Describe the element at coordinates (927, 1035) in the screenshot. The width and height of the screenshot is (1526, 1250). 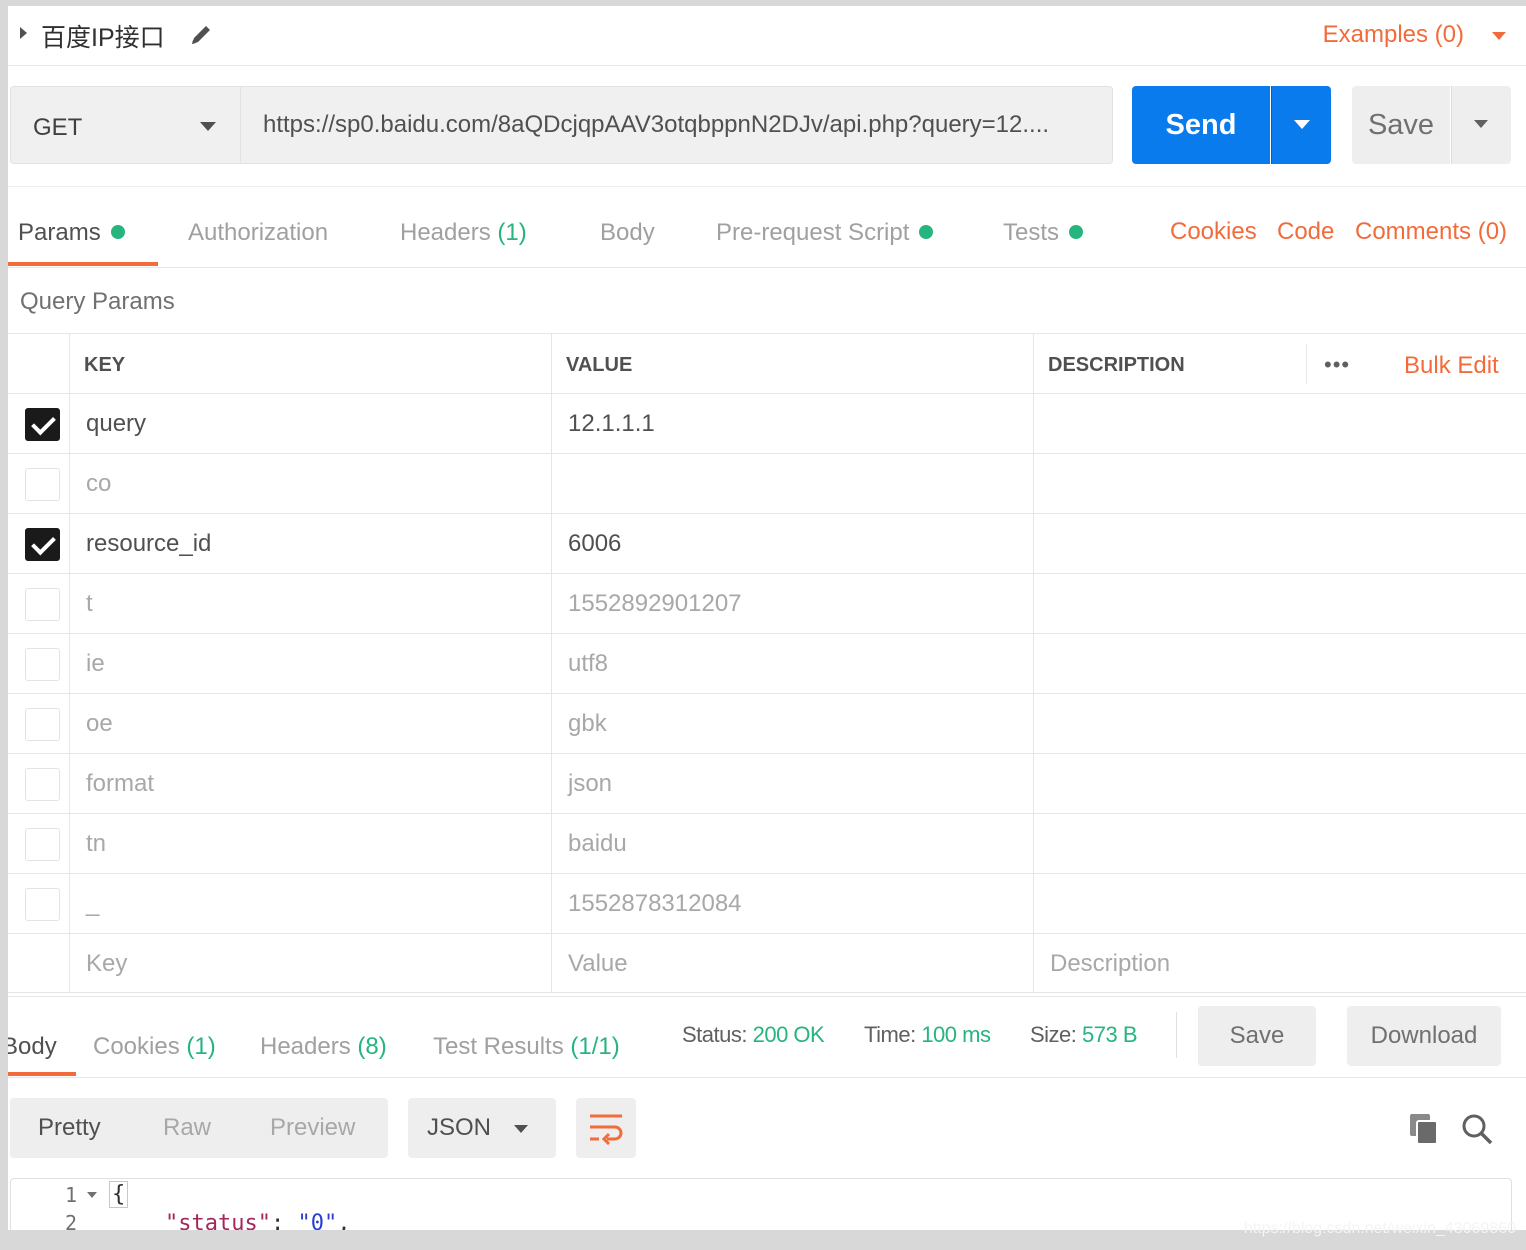
I see `time-readout: Time: 100 ms` at that location.